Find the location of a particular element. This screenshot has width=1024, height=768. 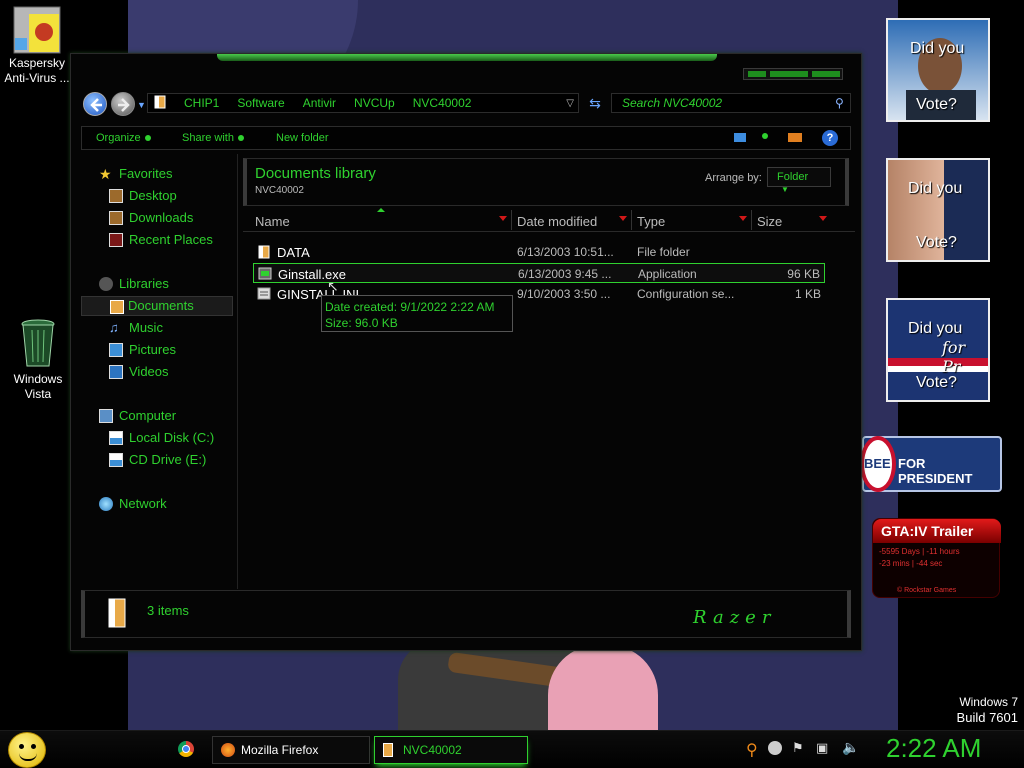

nav-videos: Videos is located at coordinates (157, 372).